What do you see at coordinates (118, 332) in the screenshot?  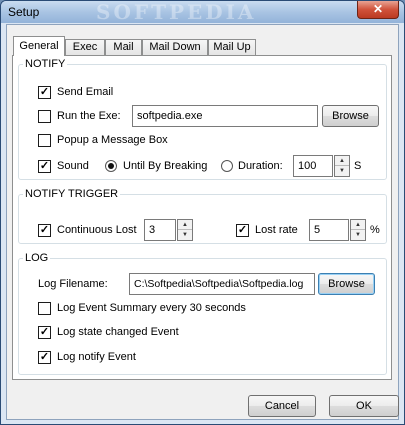 I see `log-state-changed-label: Log state changed Event` at bounding box center [118, 332].